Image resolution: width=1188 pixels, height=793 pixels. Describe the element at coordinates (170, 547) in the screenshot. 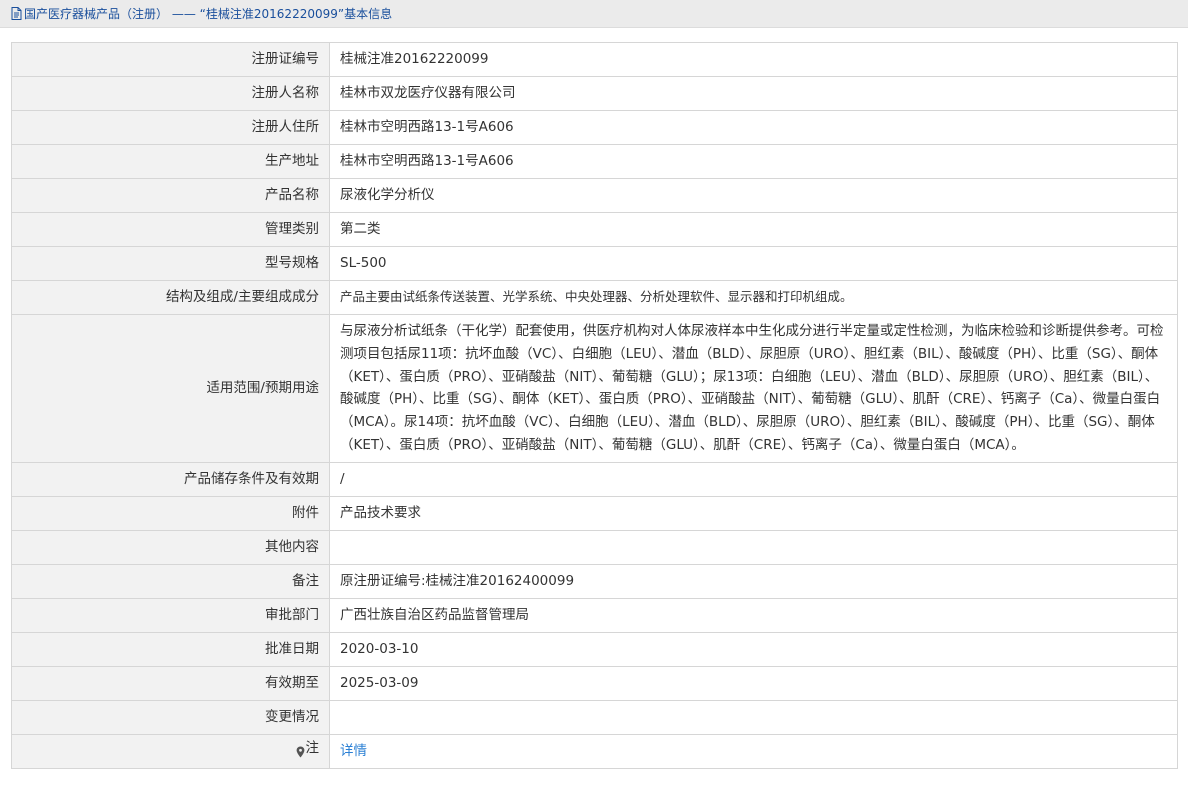

I see `row-label: 其他内容` at that location.